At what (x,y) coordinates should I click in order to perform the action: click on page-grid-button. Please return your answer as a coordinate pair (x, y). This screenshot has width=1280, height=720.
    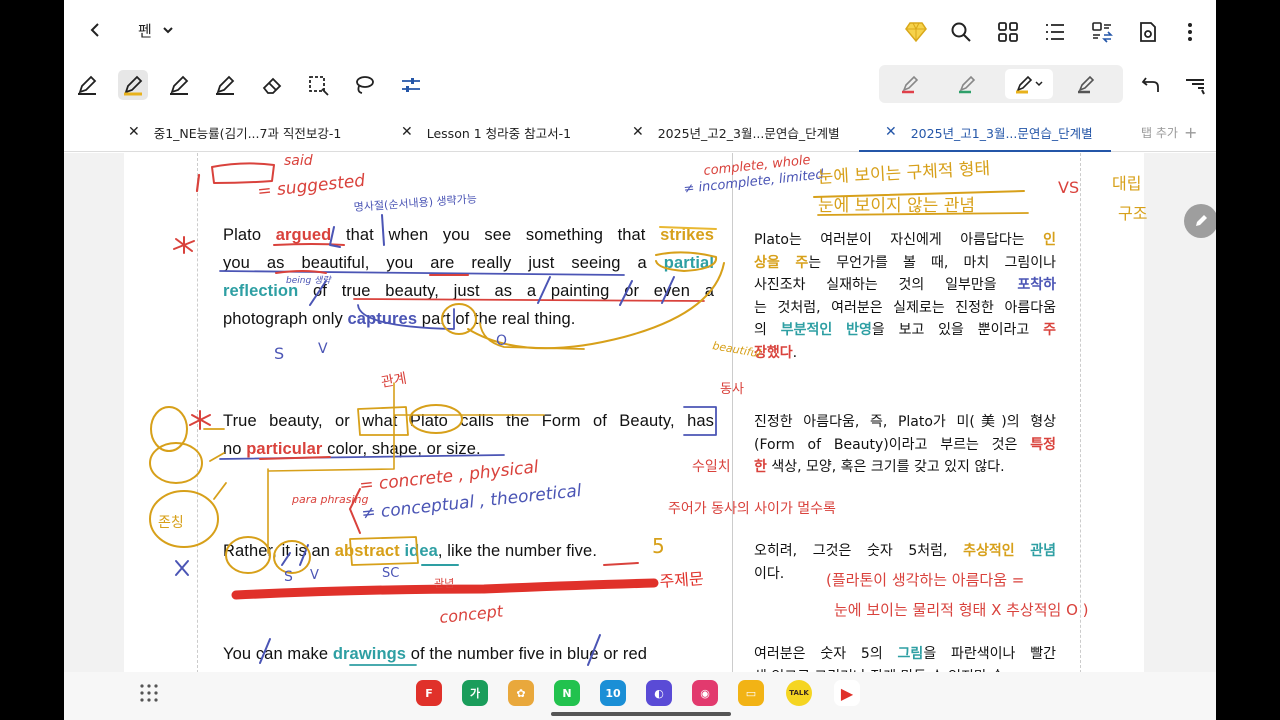
    Looking at the image, I should click on (1008, 32).